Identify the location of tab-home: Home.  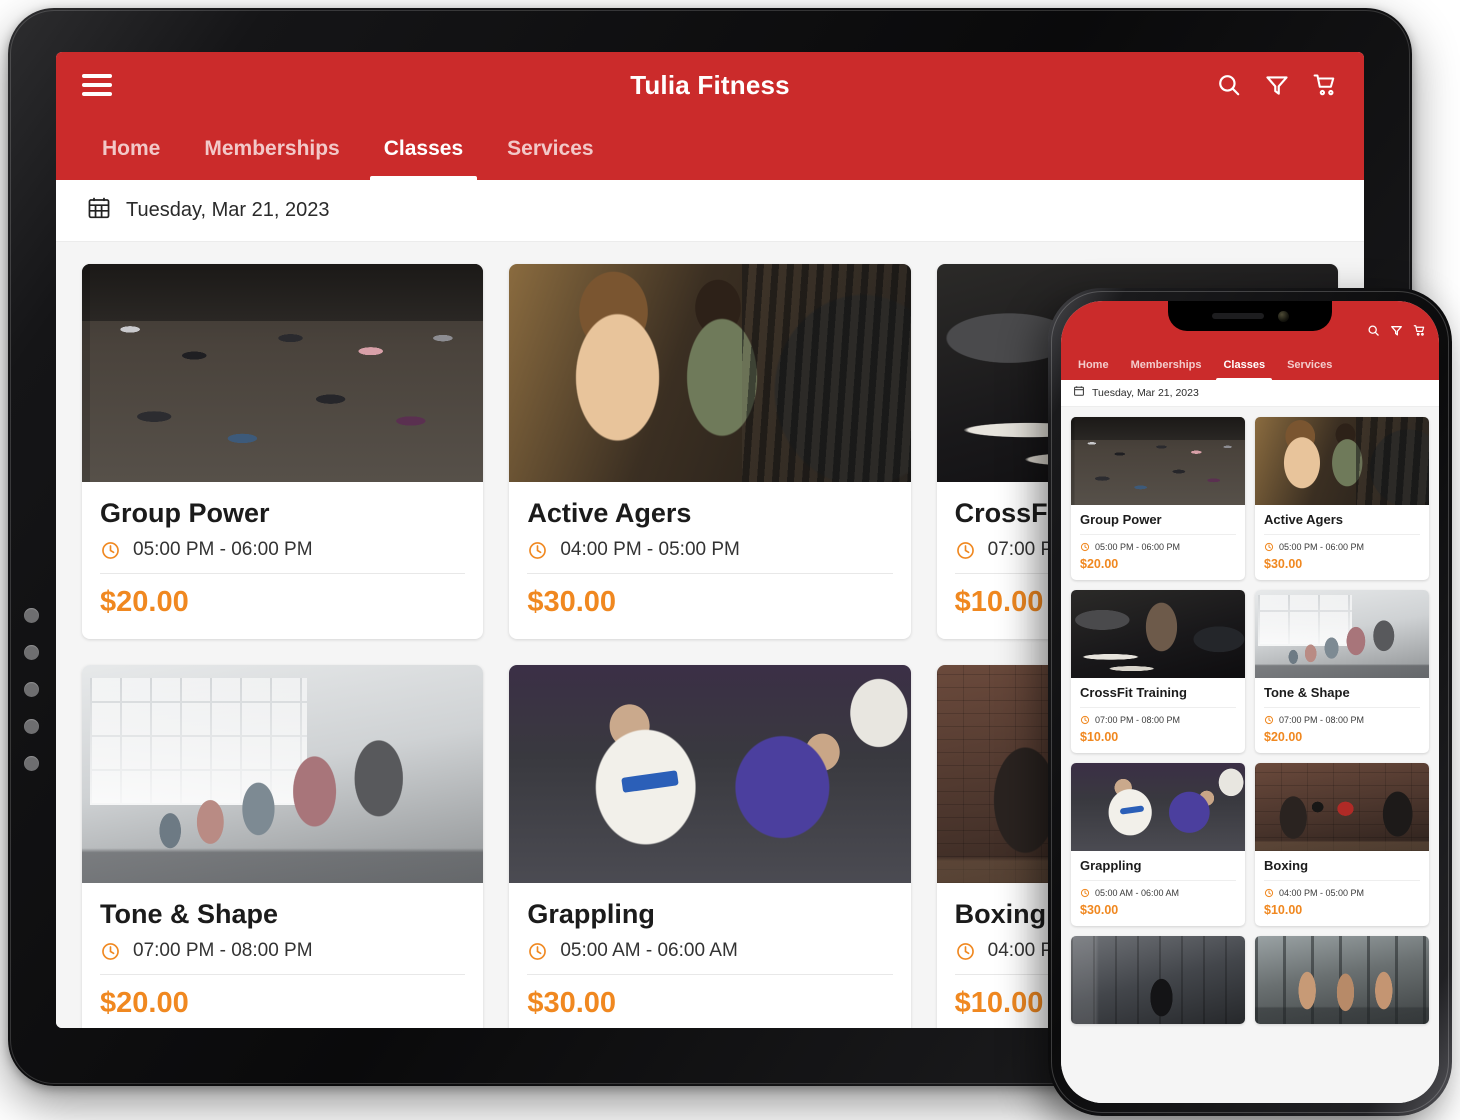
(131, 149).